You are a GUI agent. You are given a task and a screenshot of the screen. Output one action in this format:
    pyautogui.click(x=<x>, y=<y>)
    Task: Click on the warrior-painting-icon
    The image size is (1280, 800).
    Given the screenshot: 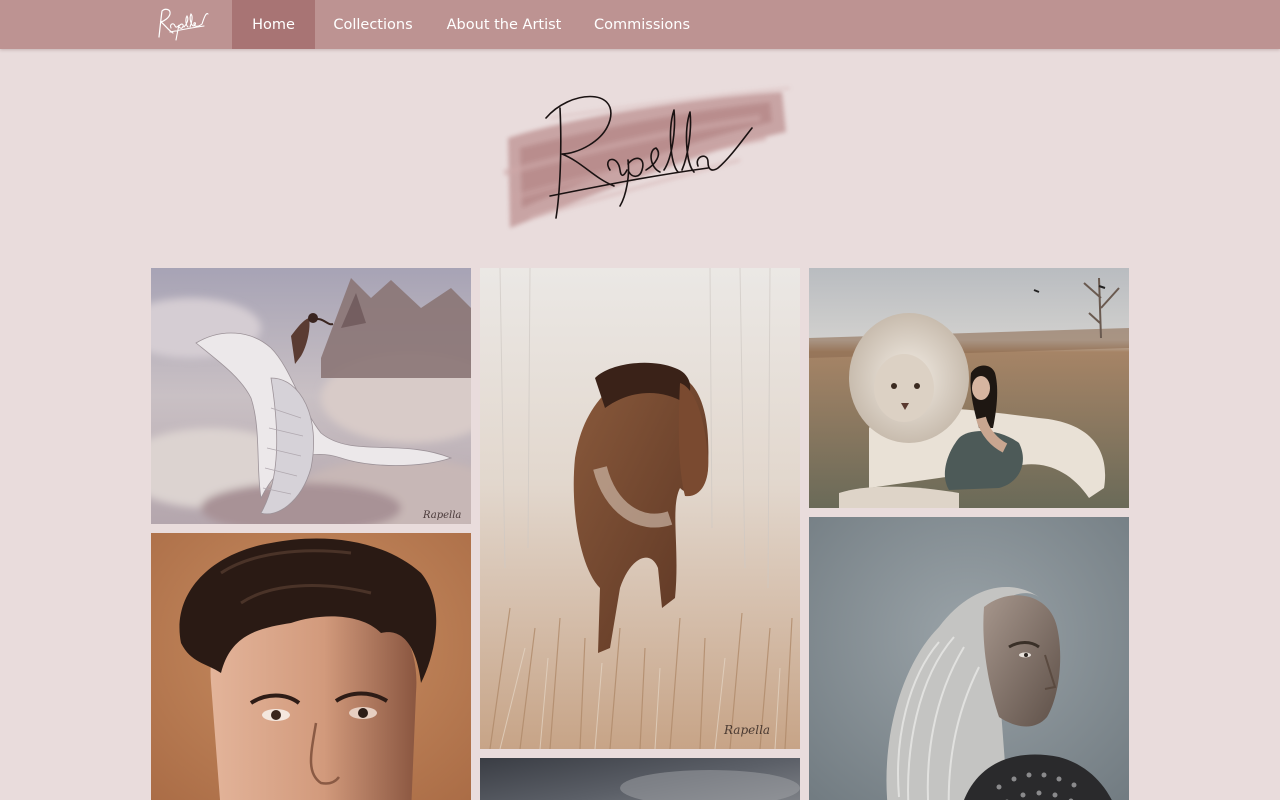 What is the action you would take?
    pyautogui.click(x=969, y=658)
    